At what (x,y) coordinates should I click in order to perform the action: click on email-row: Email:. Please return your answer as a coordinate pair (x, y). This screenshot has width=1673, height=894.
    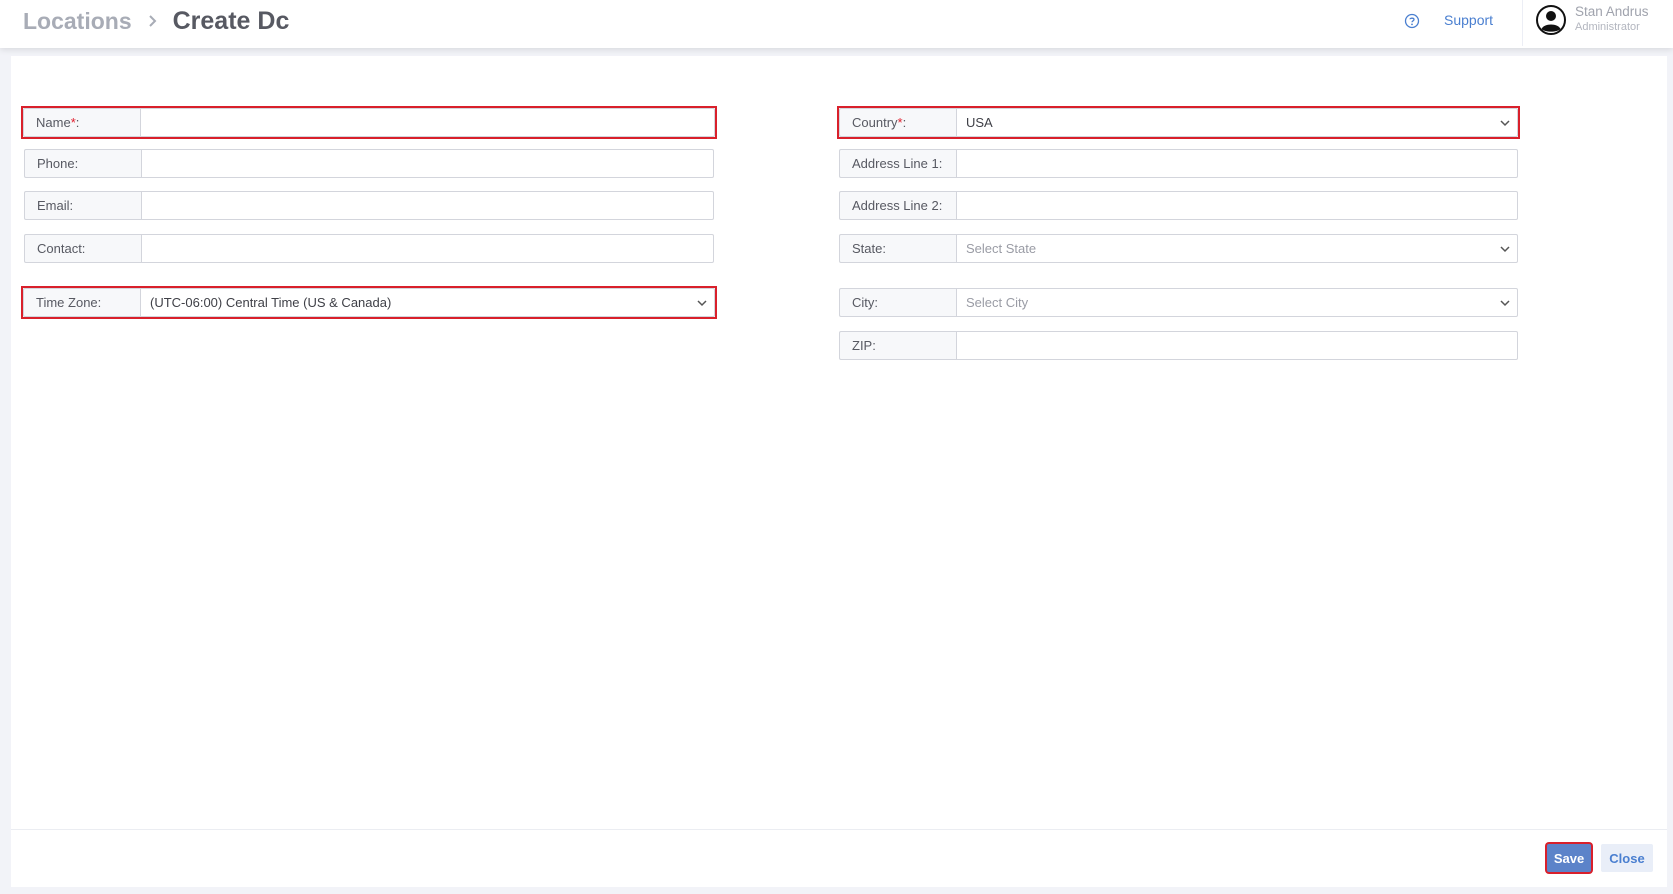
    Looking at the image, I should click on (369, 205).